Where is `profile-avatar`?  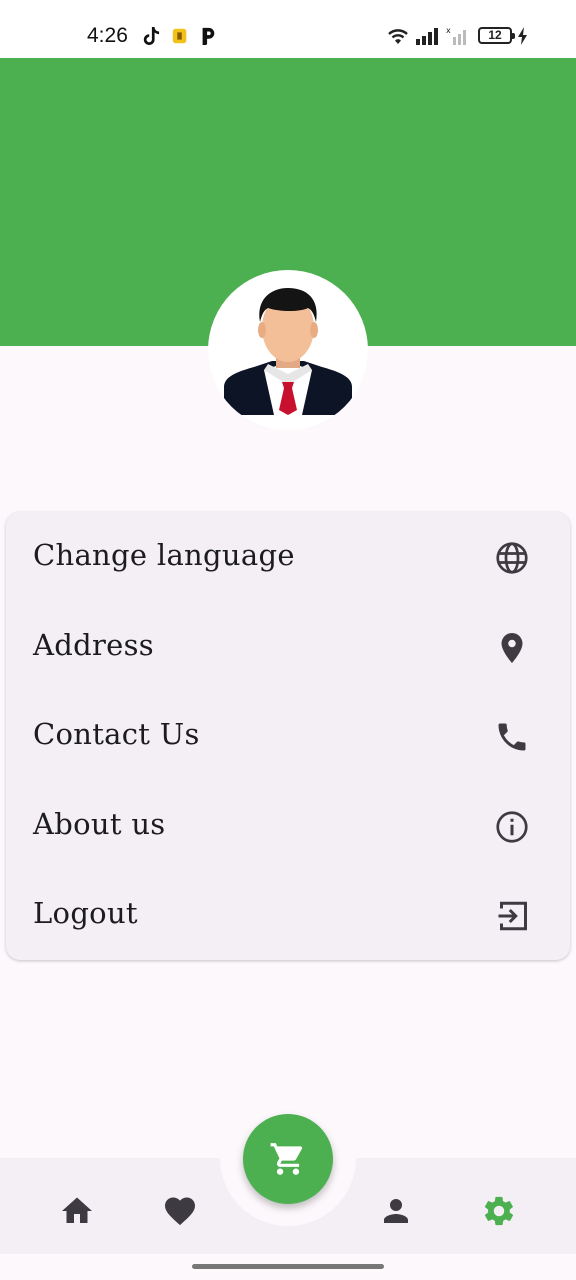
profile-avatar is located at coordinates (288, 350).